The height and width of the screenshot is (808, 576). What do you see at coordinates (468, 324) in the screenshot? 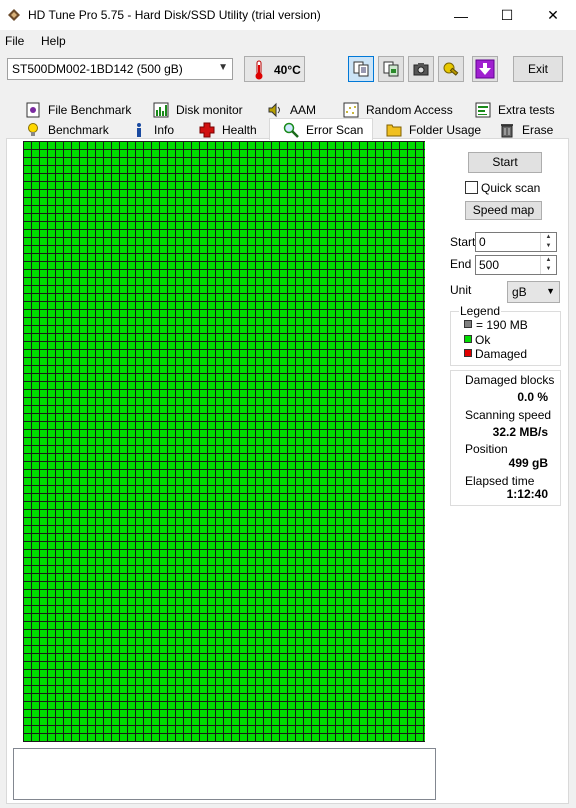
I see `legend-block-swatch` at bounding box center [468, 324].